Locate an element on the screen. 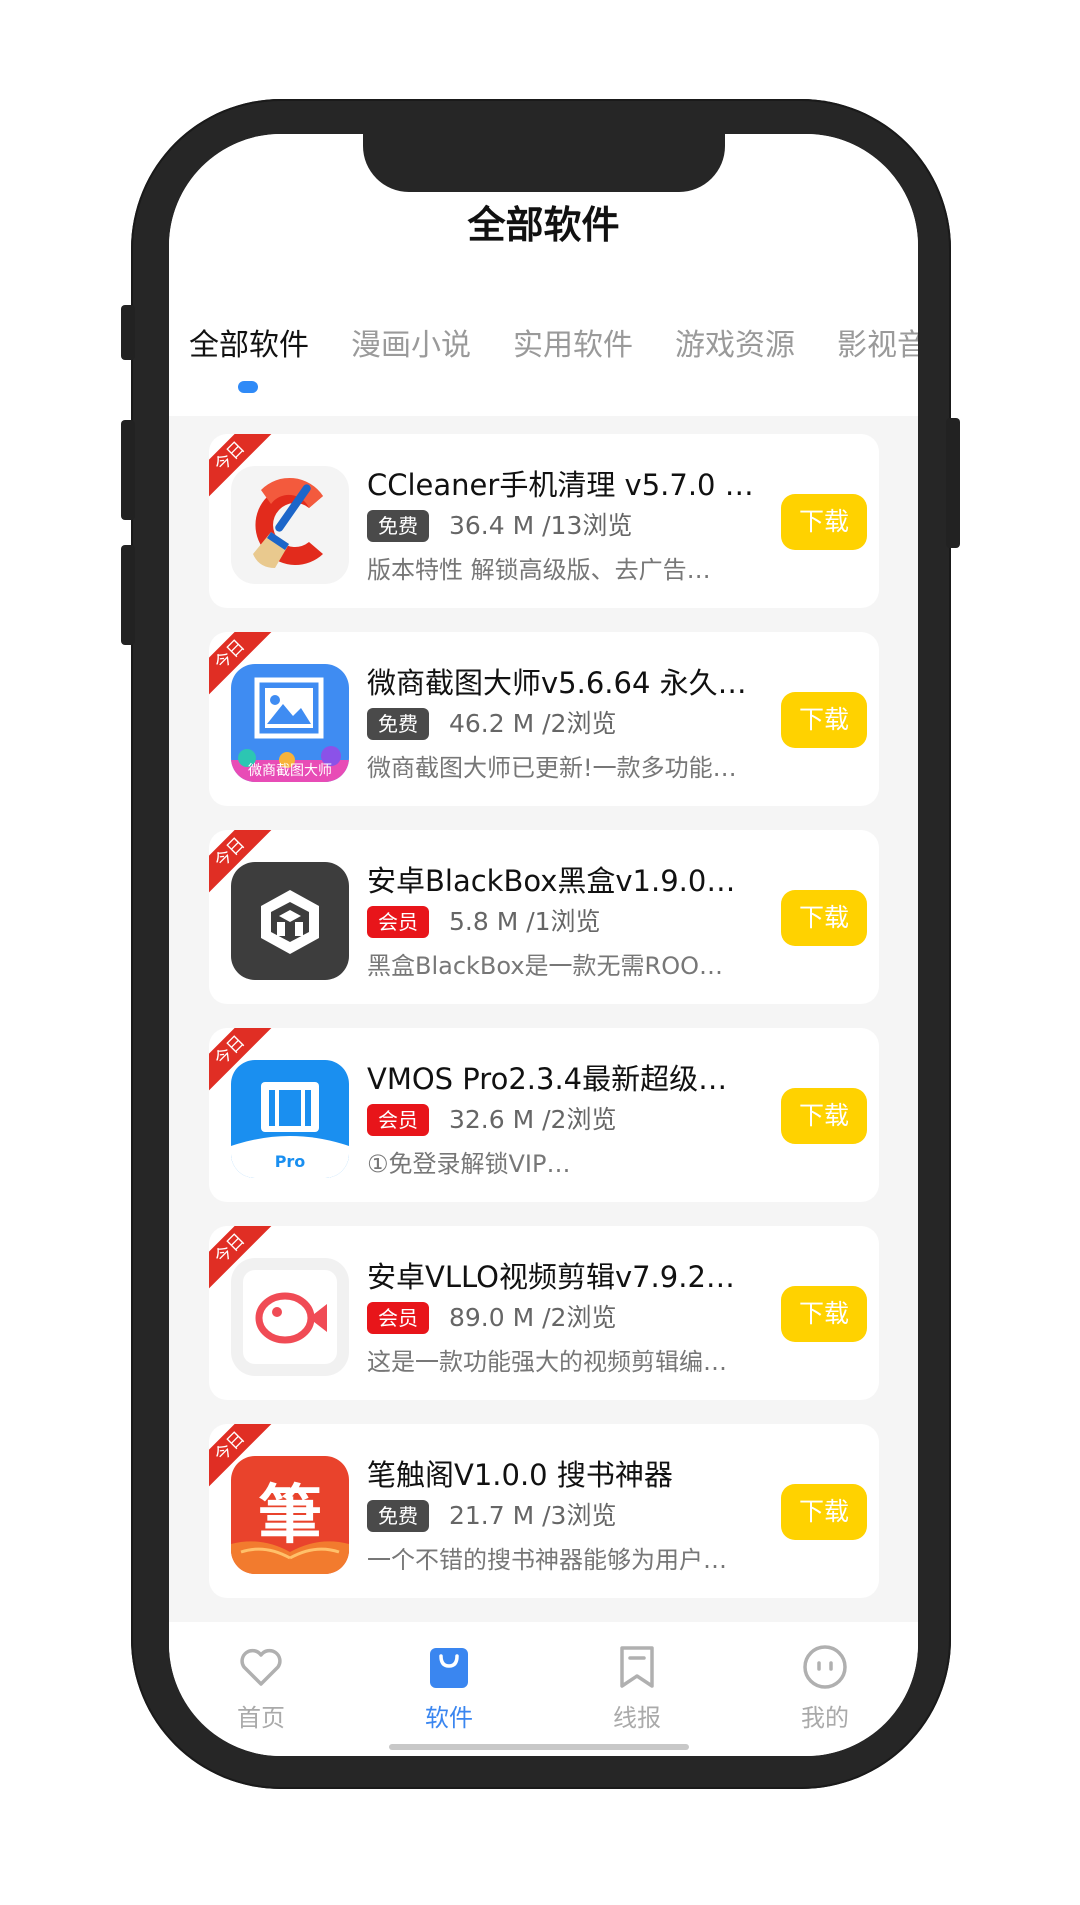  nav-deals: 线报 is located at coordinates (637, 1687).